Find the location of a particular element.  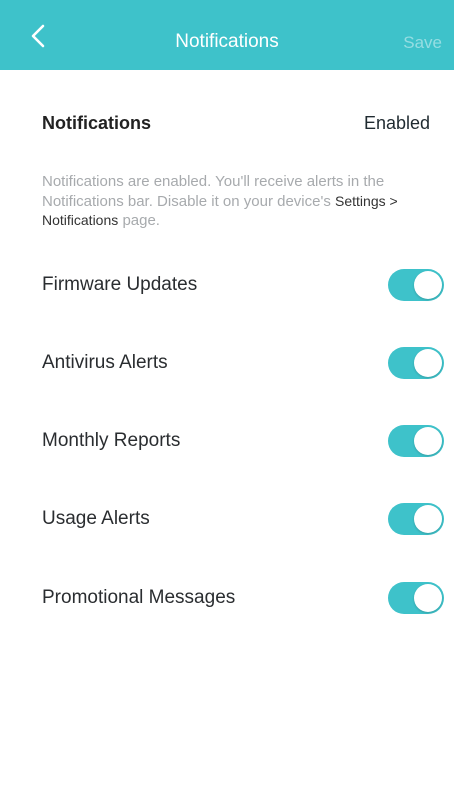

toggle-row-usage-alerts: Usage Alerts is located at coordinates (243, 519).